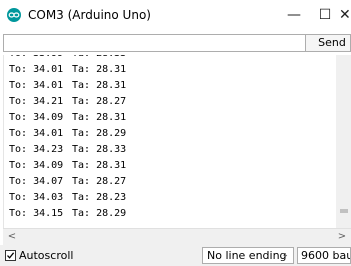 The width and height of the screenshot is (351, 266). What do you see at coordinates (175, 255) in the screenshot?
I see `status-bar: Autoscroll No line ending ⌄ 9600 baud` at bounding box center [175, 255].